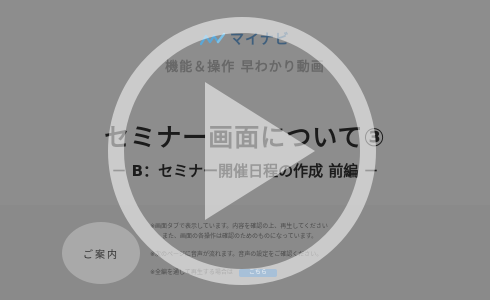  I want to click on guide-label: ご案内, so click(101, 255).